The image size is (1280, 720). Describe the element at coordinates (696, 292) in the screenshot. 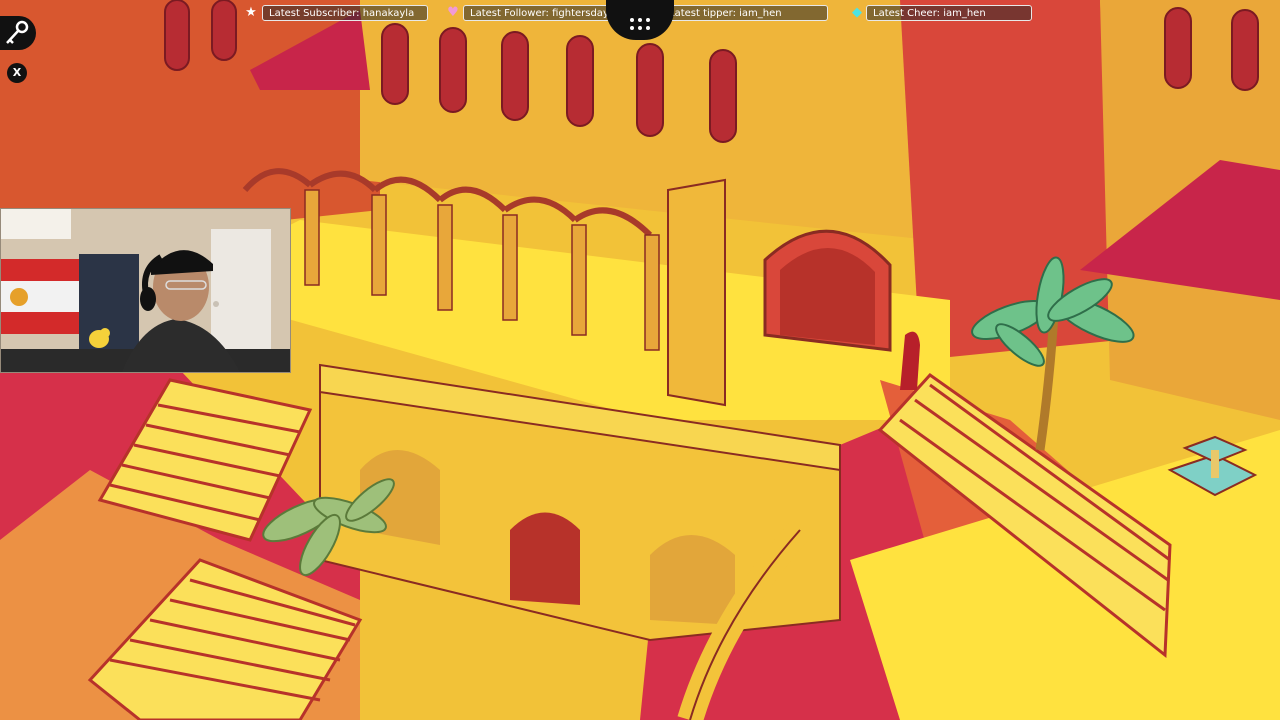

I see `gate-pillar` at that location.